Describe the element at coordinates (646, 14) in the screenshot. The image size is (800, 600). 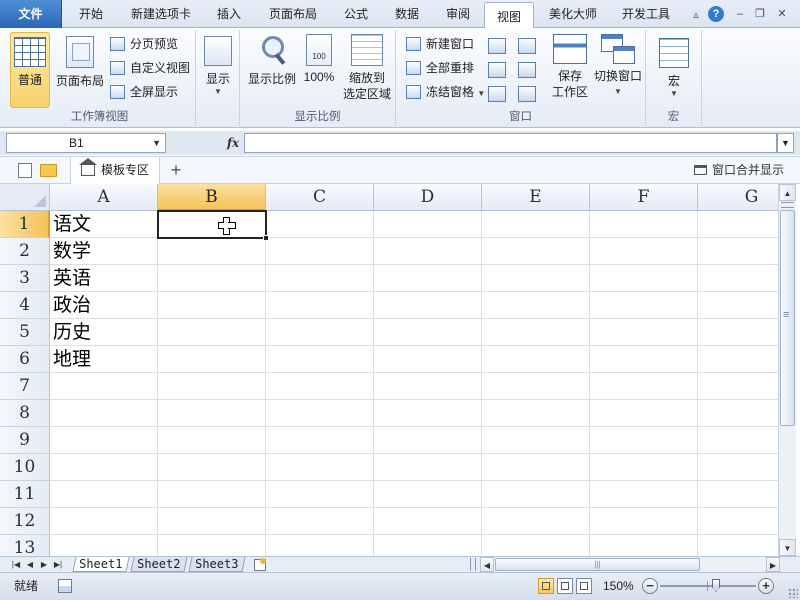
I see `tab-developer: 开发工具` at that location.